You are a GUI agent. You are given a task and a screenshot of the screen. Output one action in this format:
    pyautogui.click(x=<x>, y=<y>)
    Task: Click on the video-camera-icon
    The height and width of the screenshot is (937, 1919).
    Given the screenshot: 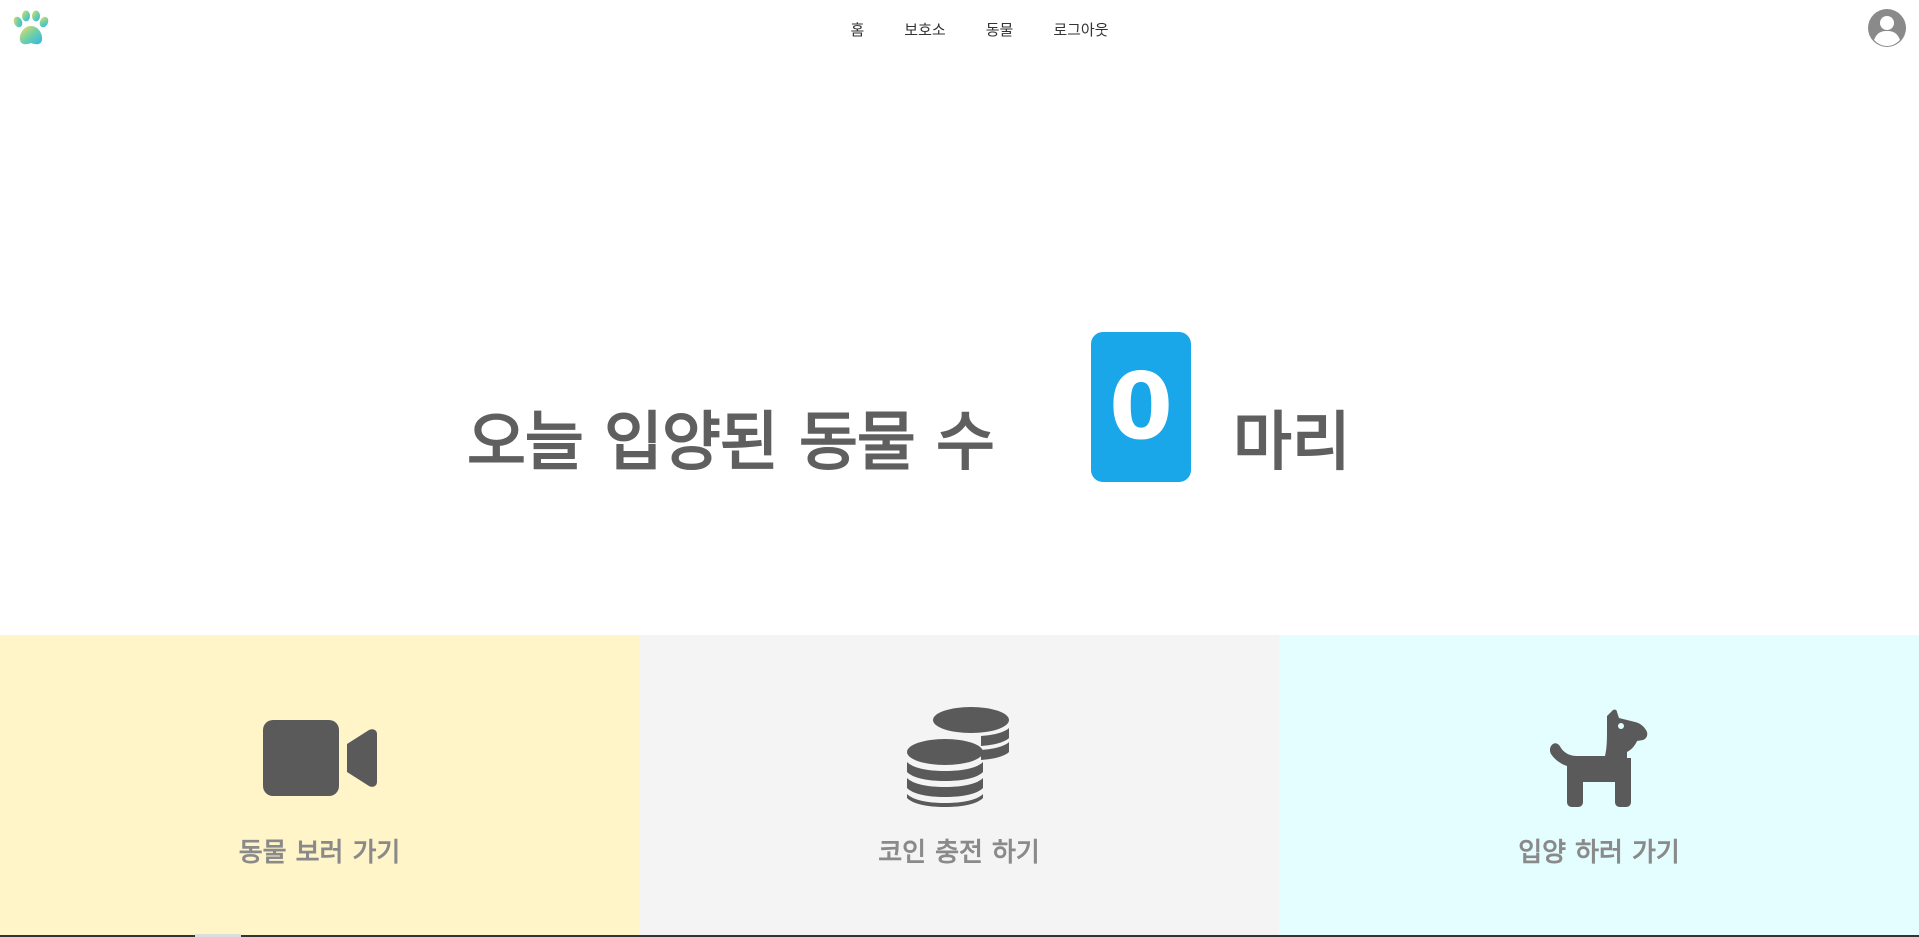 What is the action you would take?
    pyautogui.click(x=320, y=757)
    